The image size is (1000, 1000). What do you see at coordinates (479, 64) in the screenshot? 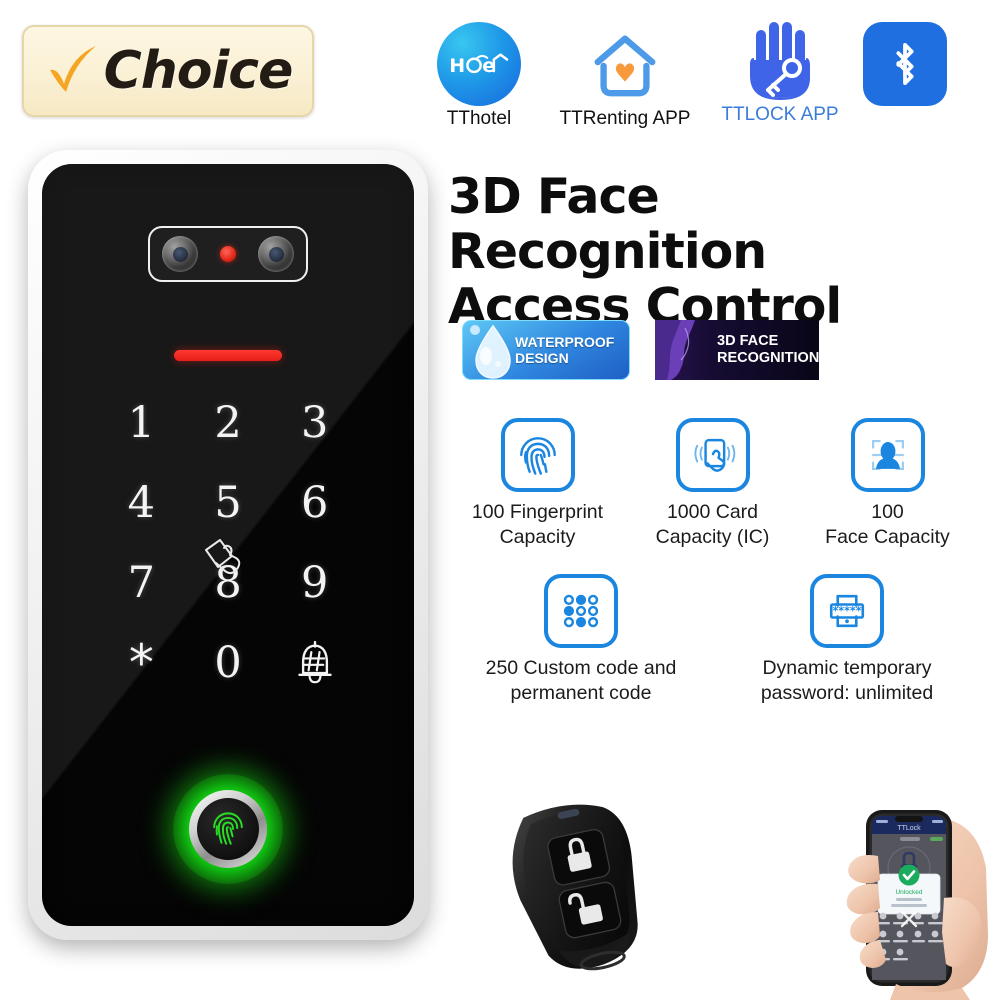
I see `tthotel-icon: H e` at bounding box center [479, 64].